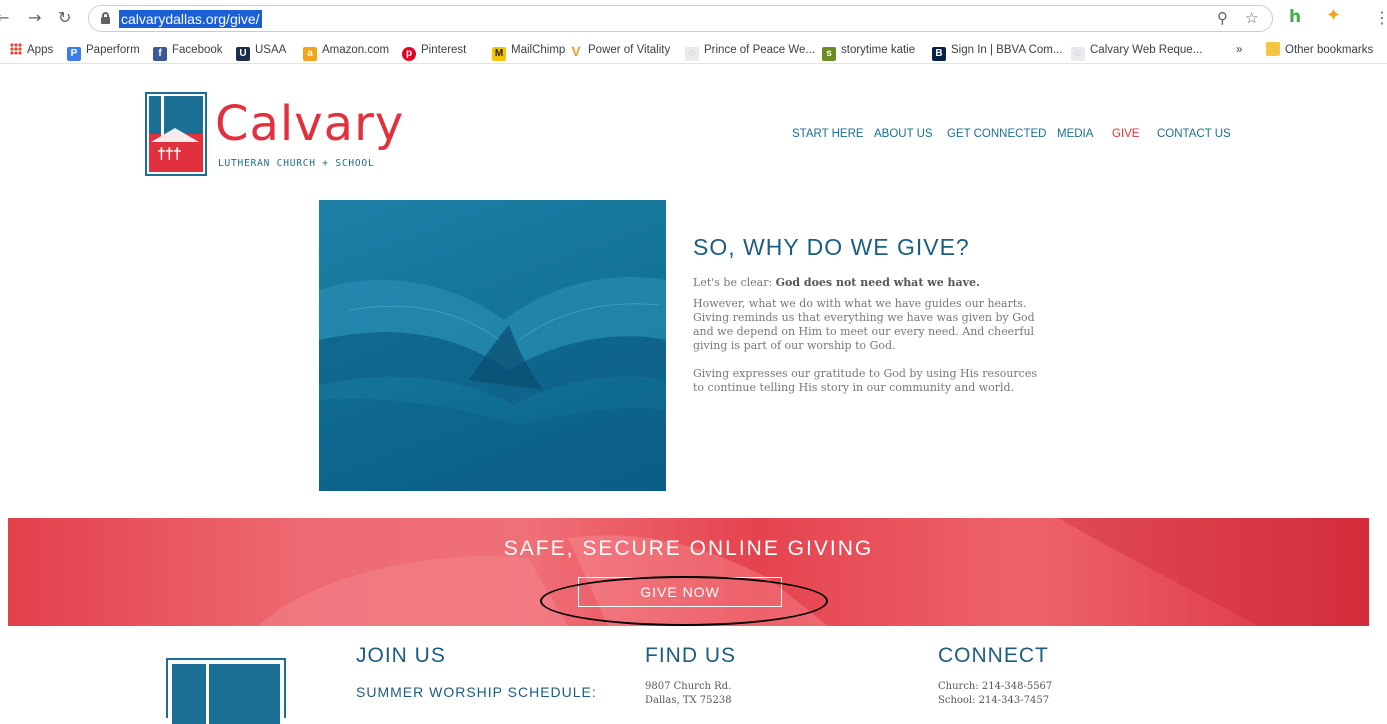 The height and width of the screenshot is (724, 1387). Describe the element at coordinates (528, 51) in the screenshot. I see `bookmark-mailchimp: M MailChimp` at that location.